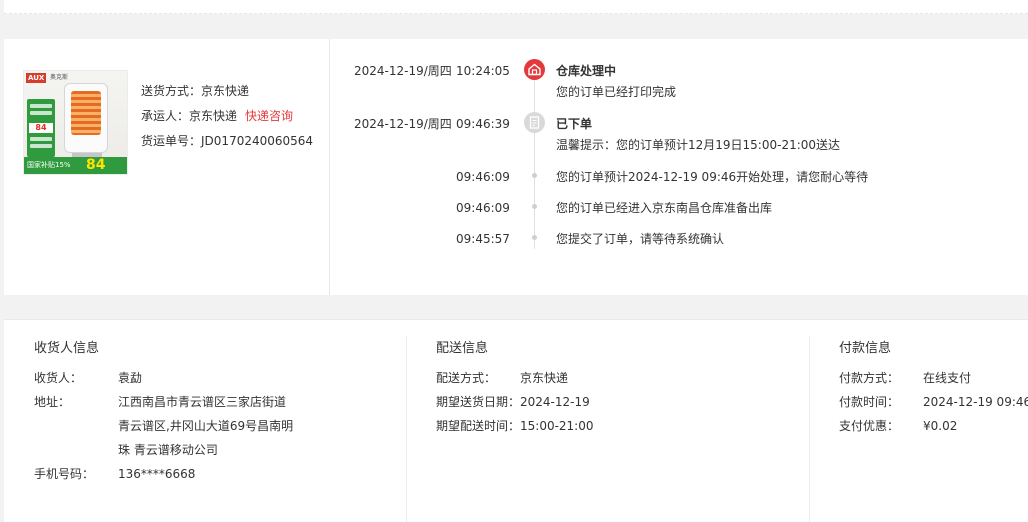  What do you see at coordinates (130, 378) in the screenshot?
I see `consignee-name: 袁勐` at bounding box center [130, 378].